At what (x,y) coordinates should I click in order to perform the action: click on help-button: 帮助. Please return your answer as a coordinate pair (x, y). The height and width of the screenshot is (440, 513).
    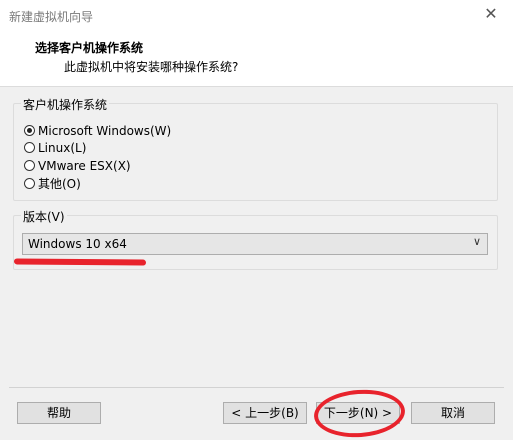
    Looking at the image, I should click on (59, 413).